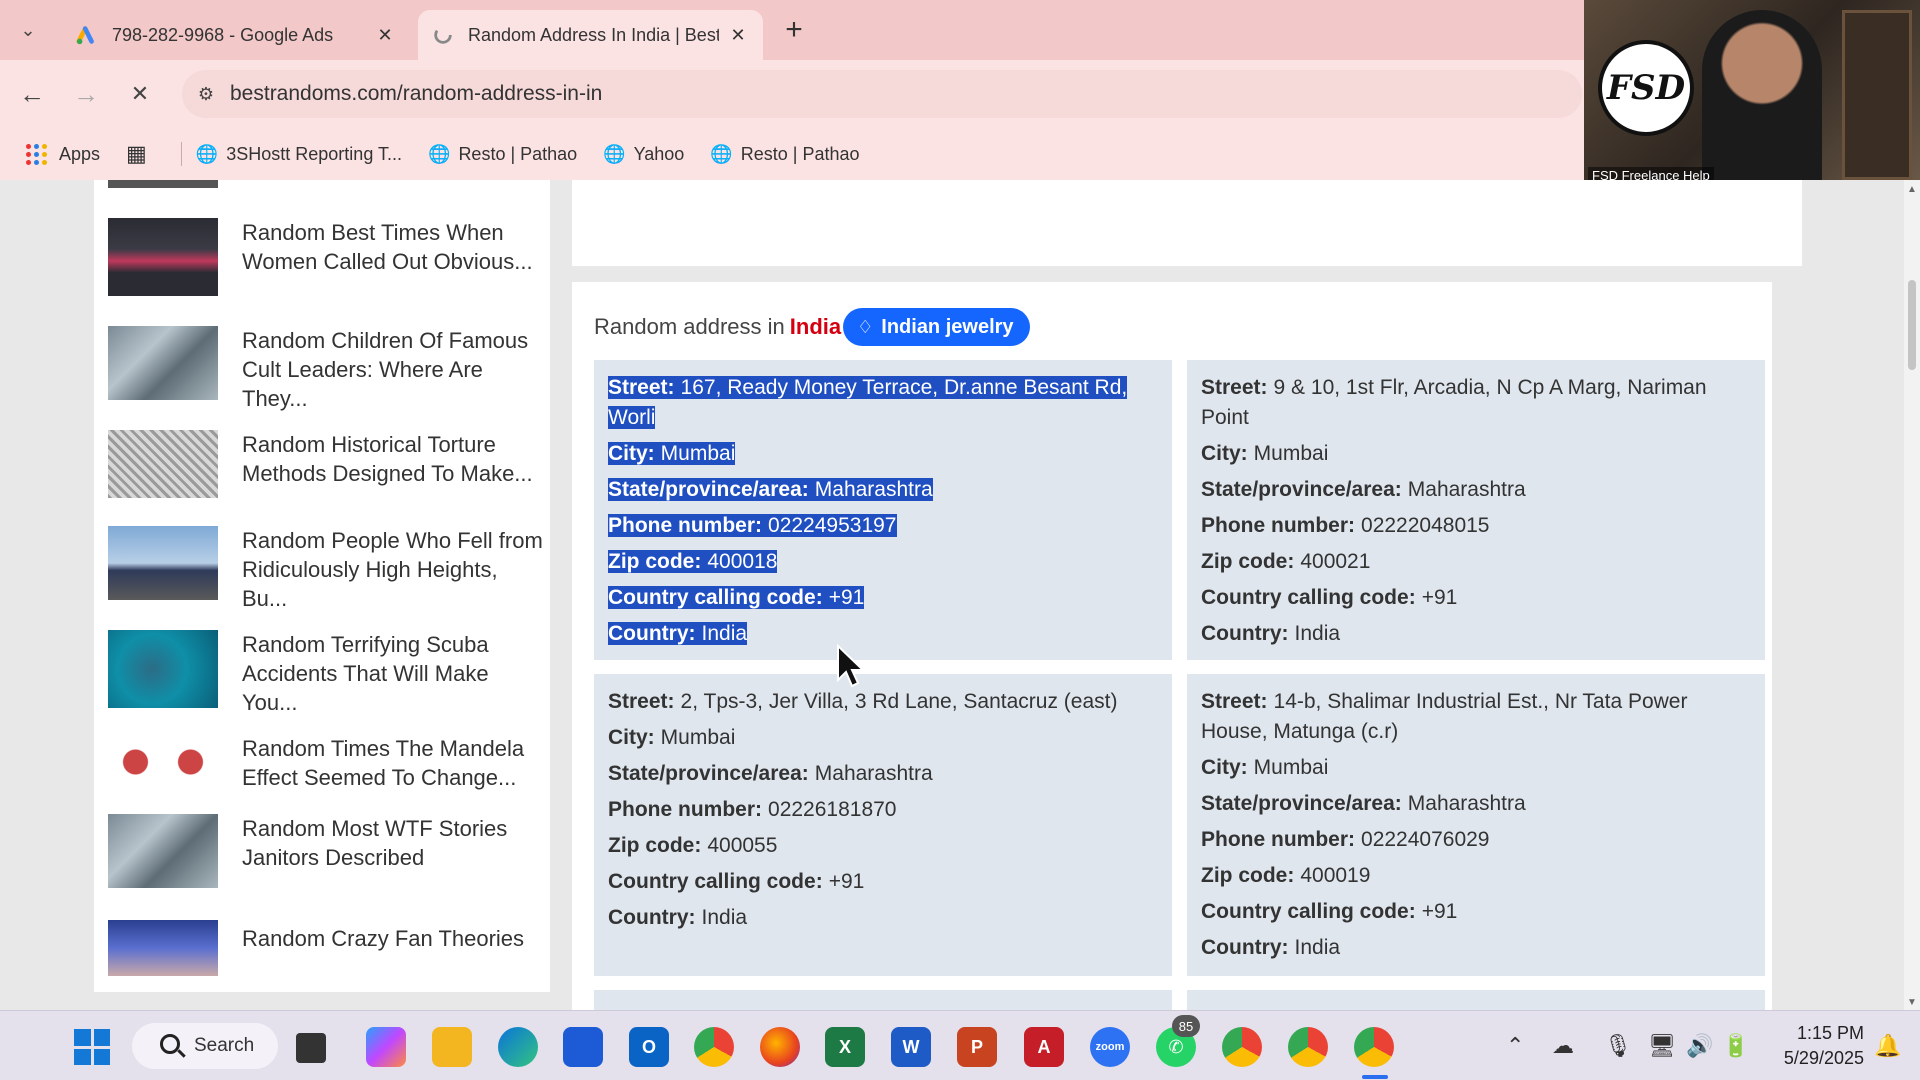 This screenshot has height=1080, width=1920. I want to click on indian-jewelry-tag: ♢ Indian jewelry, so click(936, 327).